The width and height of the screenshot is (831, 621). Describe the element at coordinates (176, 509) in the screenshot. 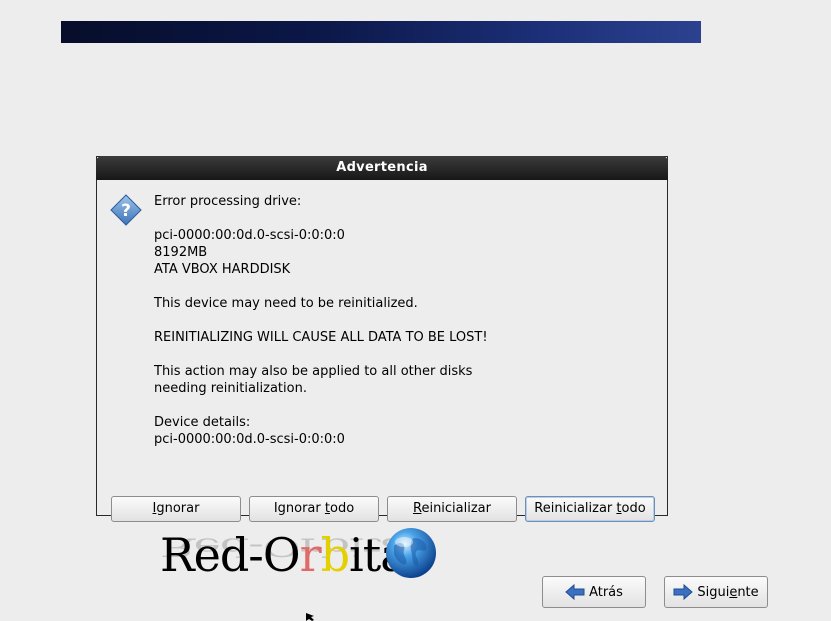

I see `ignore-button: Ignorar` at that location.